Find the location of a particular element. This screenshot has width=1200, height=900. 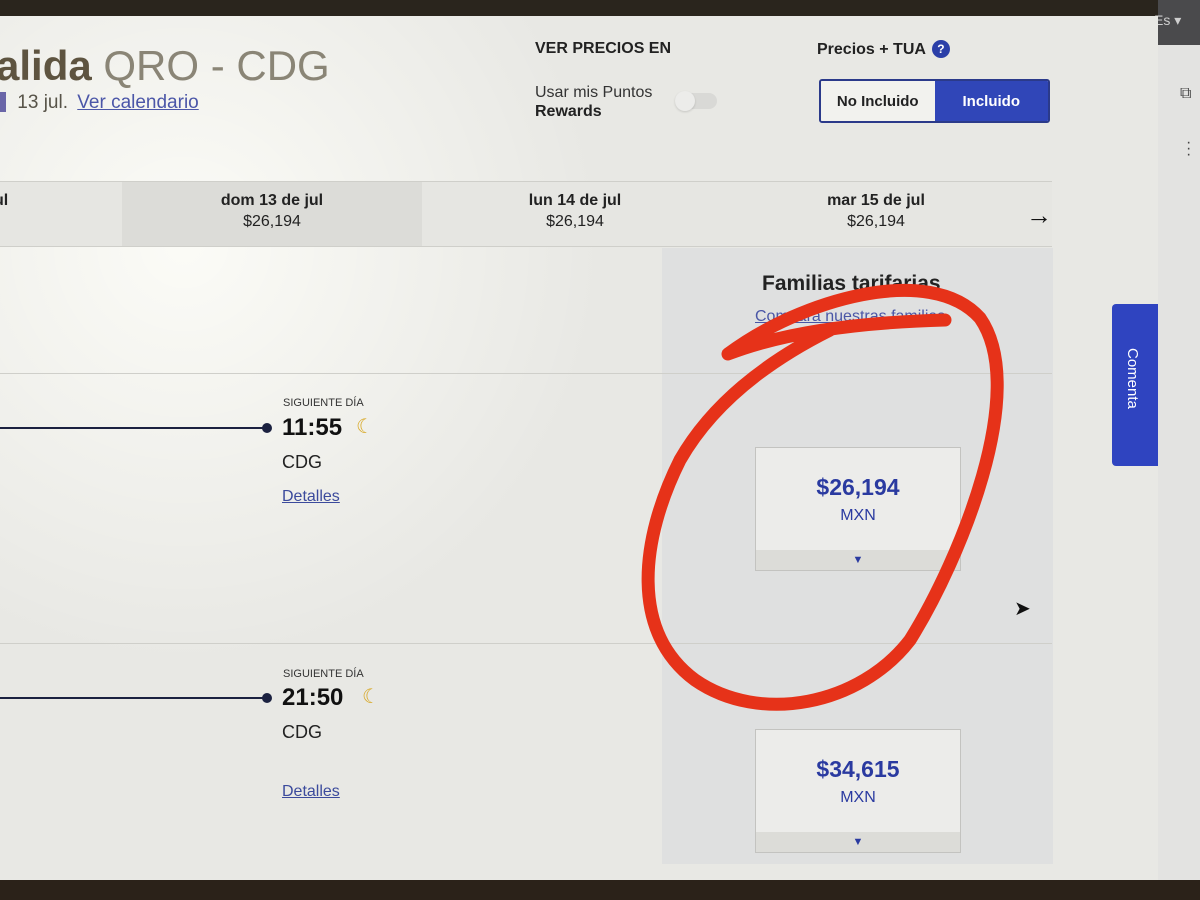

date-cell-day: ul is located at coordinates (4, 200).